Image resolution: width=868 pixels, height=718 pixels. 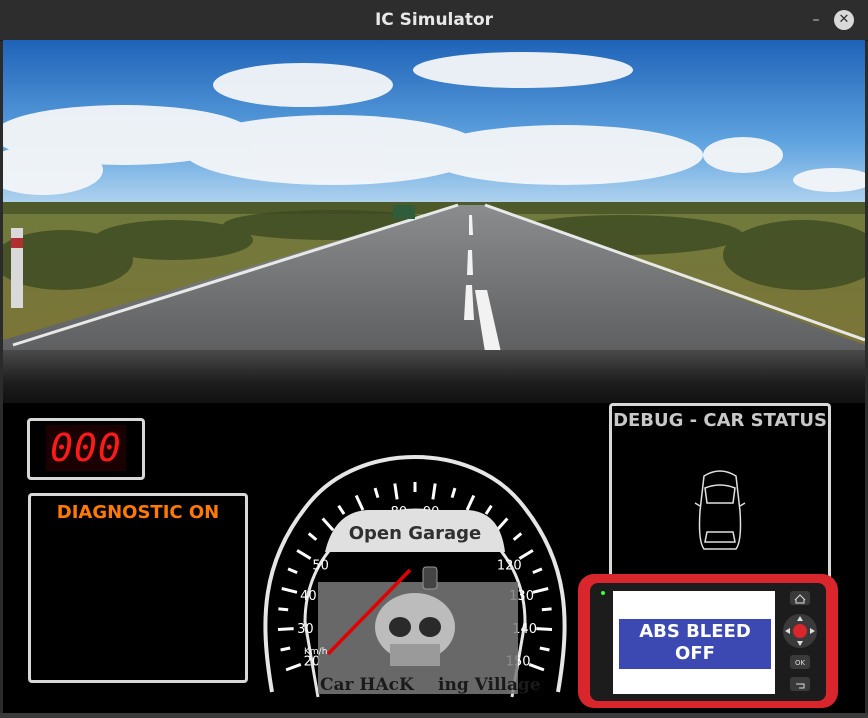 I want to click on open-garage-button: Open Garage, so click(x=415, y=533).